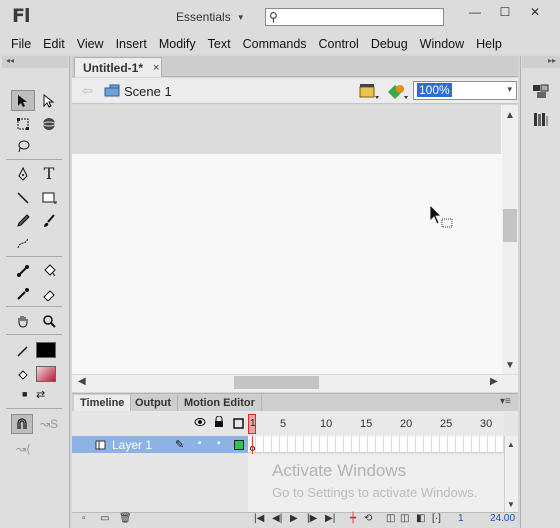 The width and height of the screenshot is (560, 528). What do you see at coordinates (132, 445) in the screenshot?
I see `layer-name: Layer 1` at bounding box center [132, 445].